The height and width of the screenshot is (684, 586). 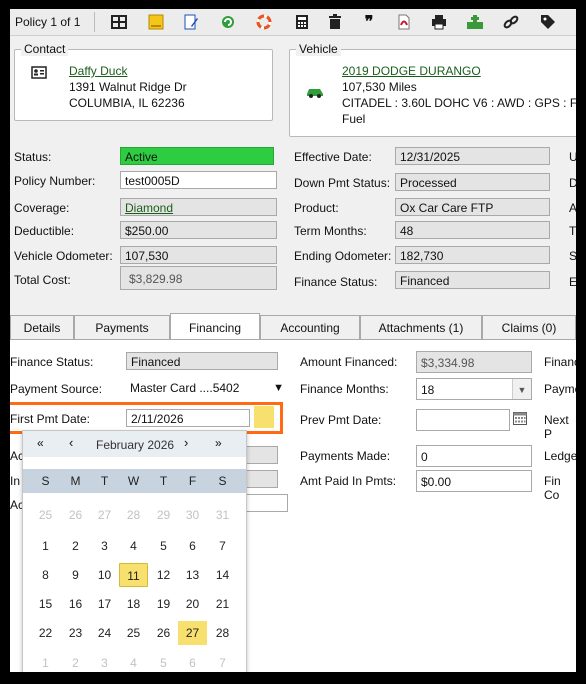 What do you see at coordinates (548, 22) in the screenshot?
I see `tag-icon` at bounding box center [548, 22].